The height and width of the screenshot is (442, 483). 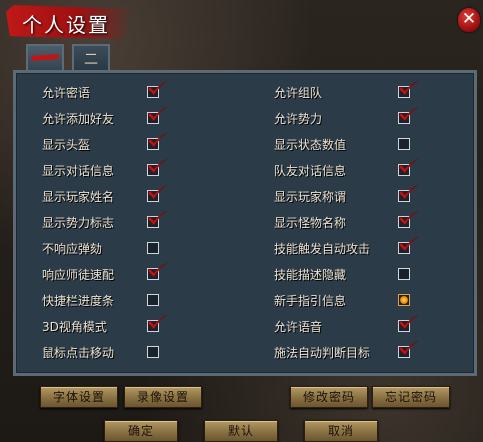 What do you see at coordinates (411, 397) in the screenshot?
I see `forgot-password-button: 忘记密码` at bounding box center [411, 397].